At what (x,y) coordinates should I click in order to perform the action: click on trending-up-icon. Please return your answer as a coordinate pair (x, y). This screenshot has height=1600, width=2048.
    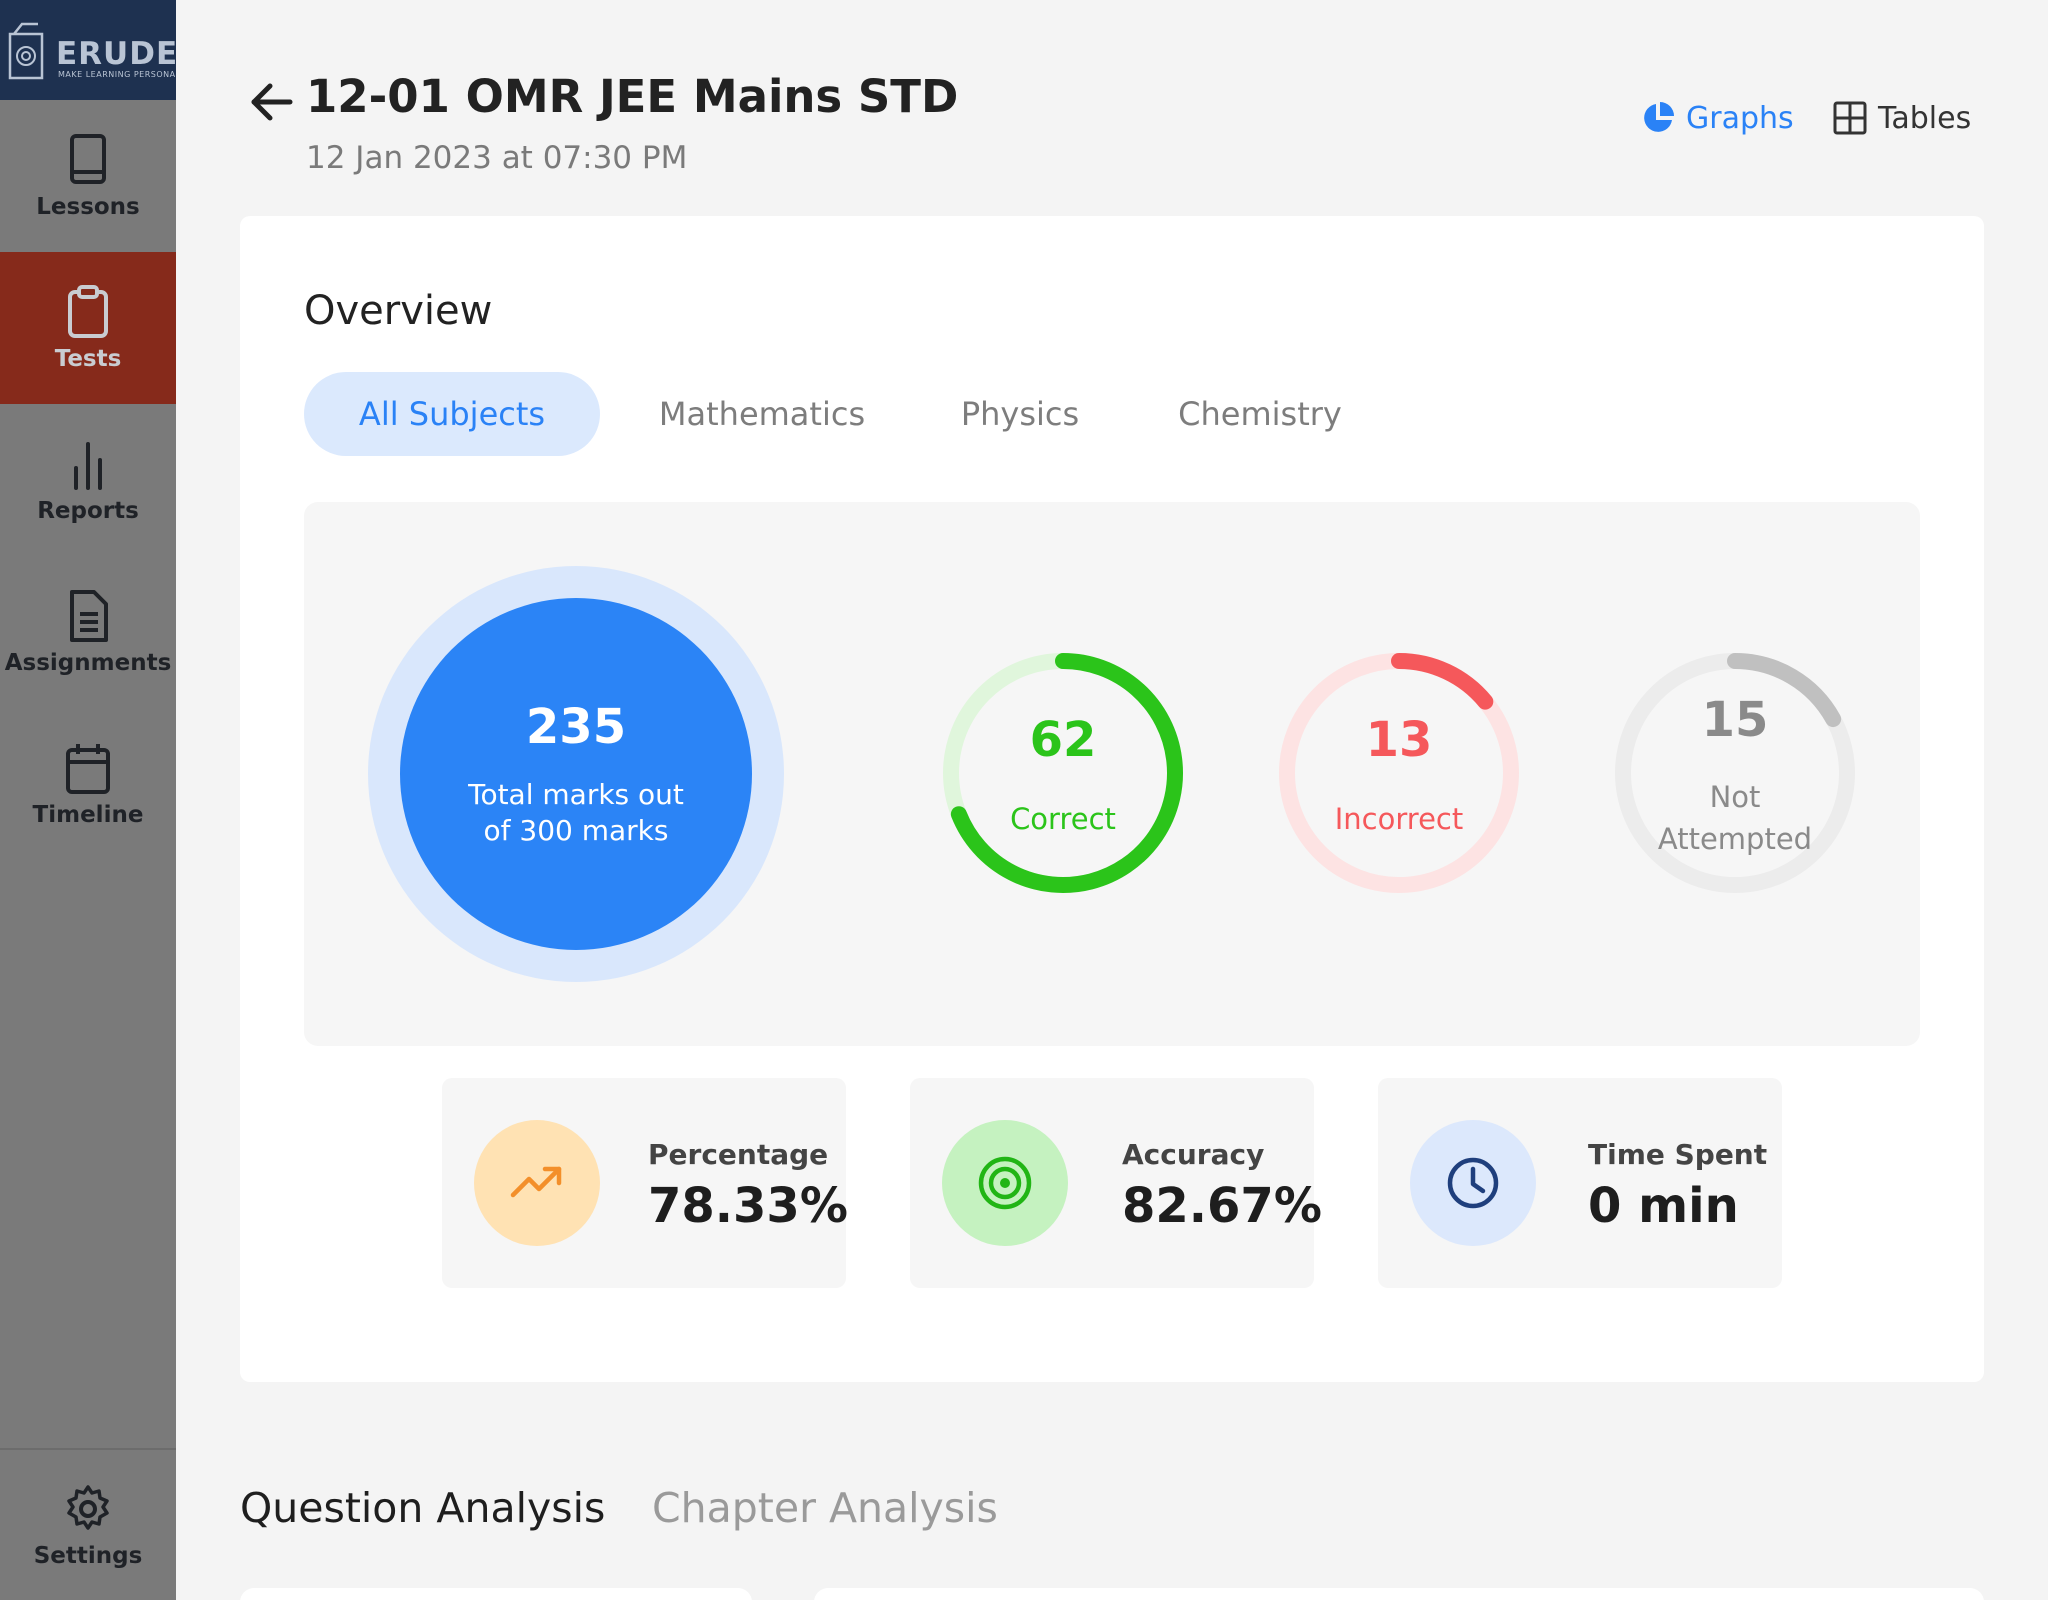
    Looking at the image, I should click on (536, 1182).